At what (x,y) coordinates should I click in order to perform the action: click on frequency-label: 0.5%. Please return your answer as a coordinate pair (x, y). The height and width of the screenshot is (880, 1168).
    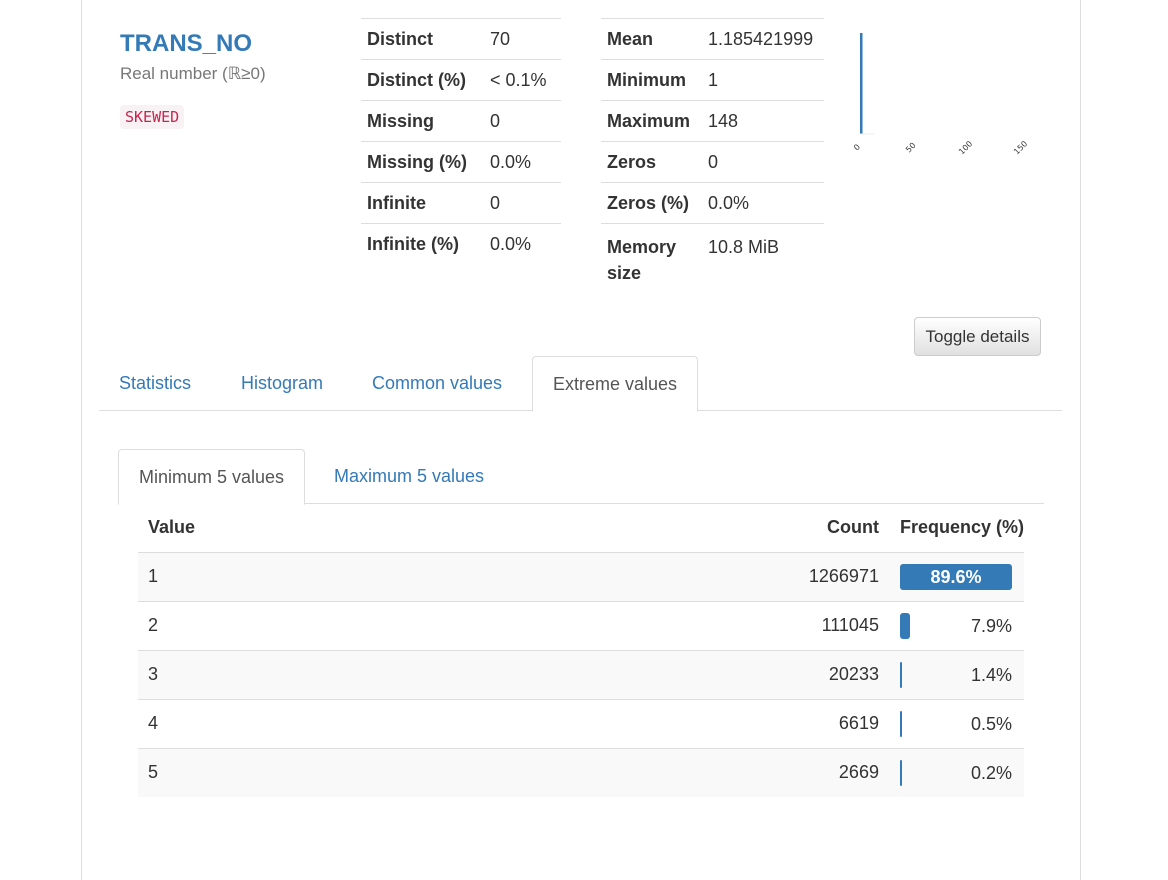
    Looking at the image, I should click on (991, 723).